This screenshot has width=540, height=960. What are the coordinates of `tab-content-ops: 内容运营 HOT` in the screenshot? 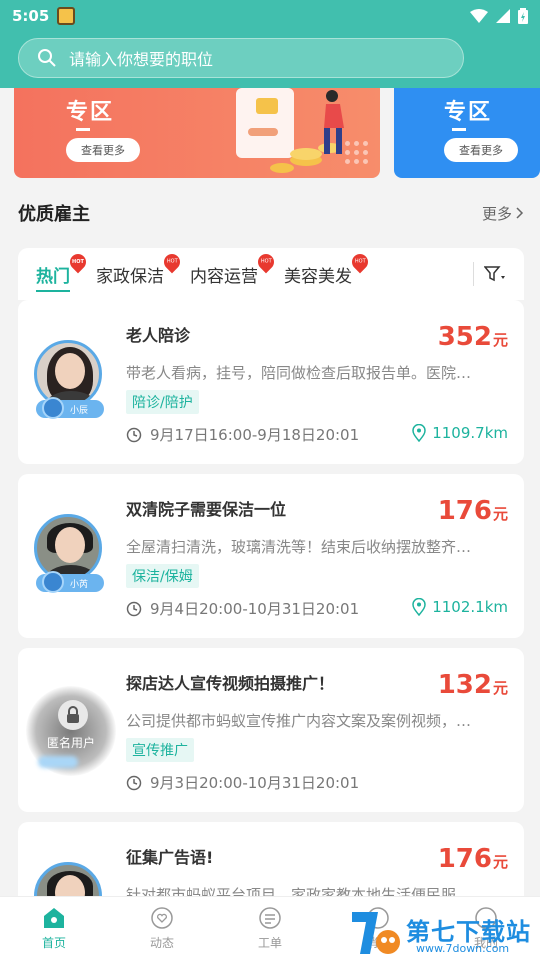 It's located at (234, 274).